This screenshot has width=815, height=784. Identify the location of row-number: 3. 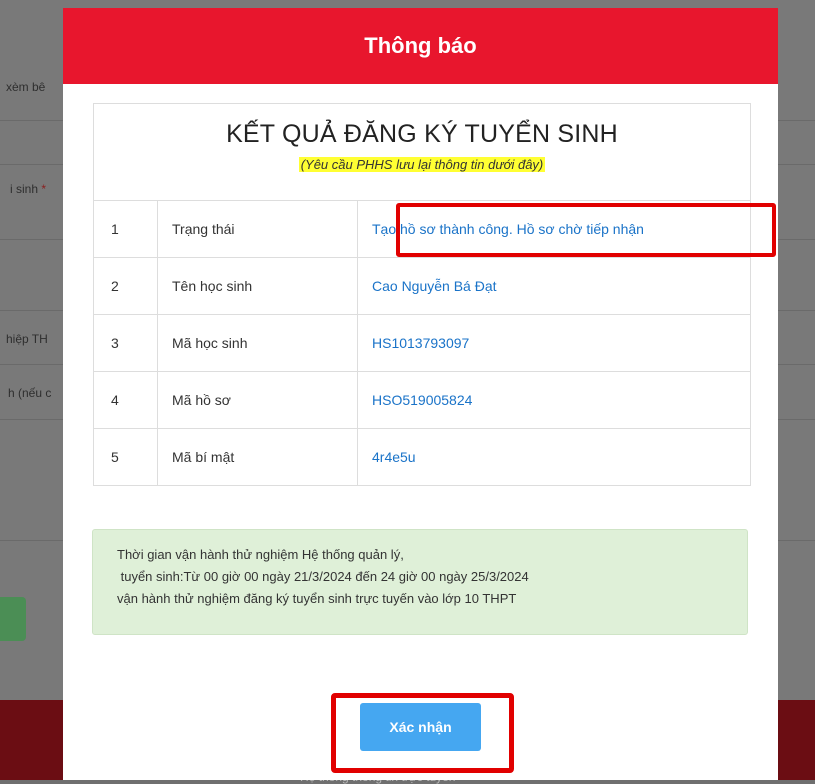
(126, 343).